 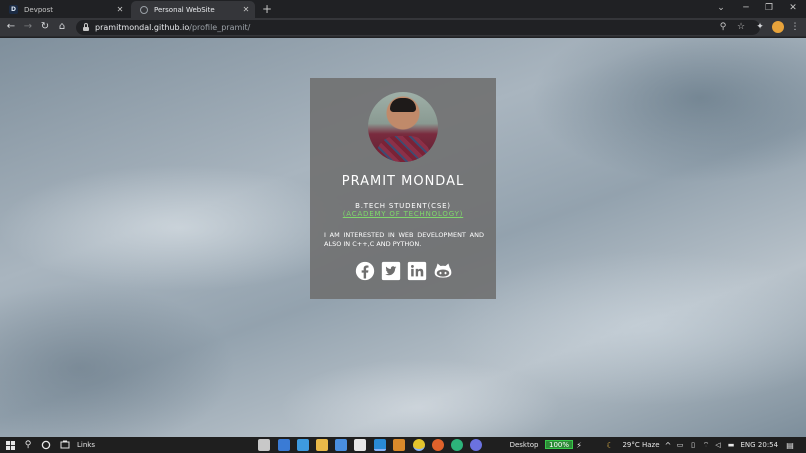 What do you see at coordinates (668, 445) in the screenshot?
I see `chevron-up-icon: ^` at bounding box center [668, 445].